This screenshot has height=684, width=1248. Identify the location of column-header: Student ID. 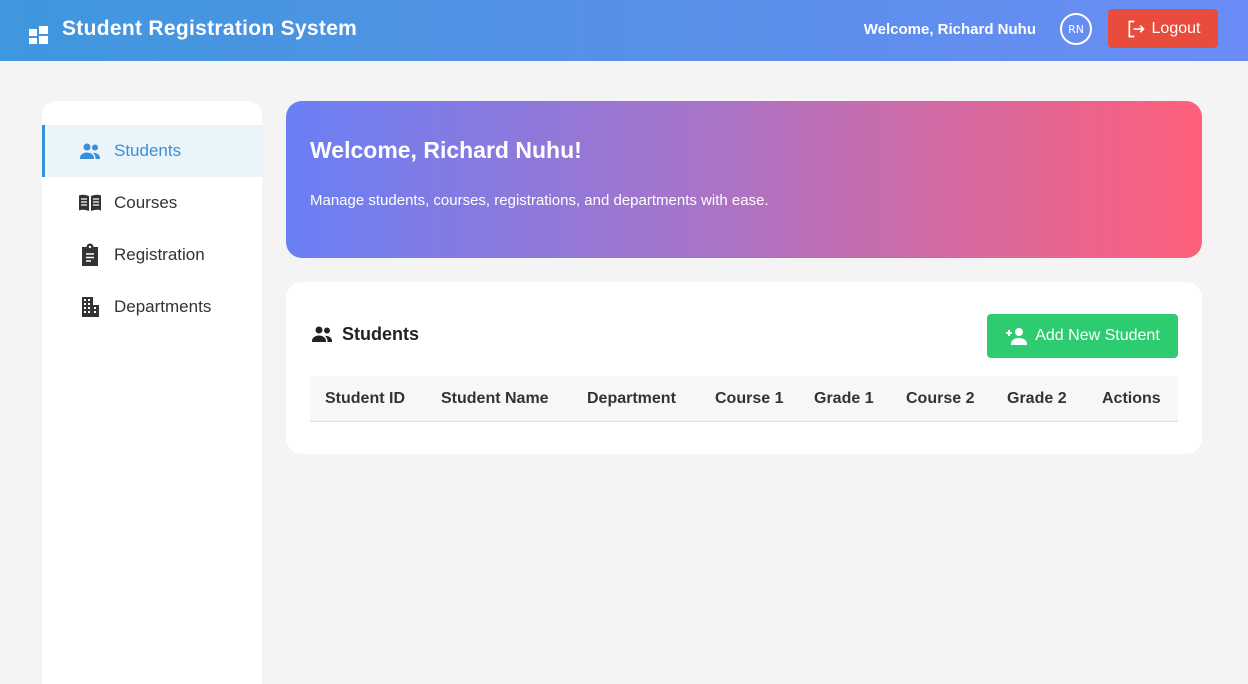
(365, 399).